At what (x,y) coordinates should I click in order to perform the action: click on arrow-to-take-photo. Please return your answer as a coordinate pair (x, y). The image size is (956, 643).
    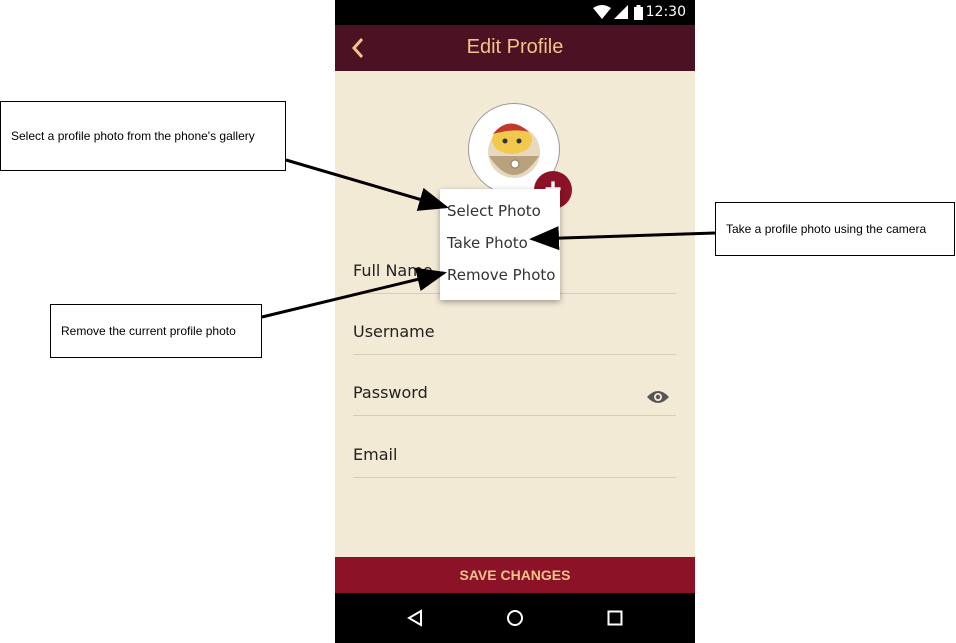
    Looking at the image, I should click on (622, 238).